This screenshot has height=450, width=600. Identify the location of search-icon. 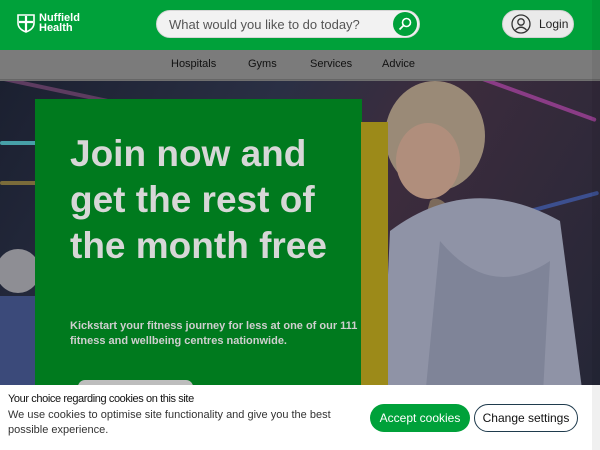
(405, 24).